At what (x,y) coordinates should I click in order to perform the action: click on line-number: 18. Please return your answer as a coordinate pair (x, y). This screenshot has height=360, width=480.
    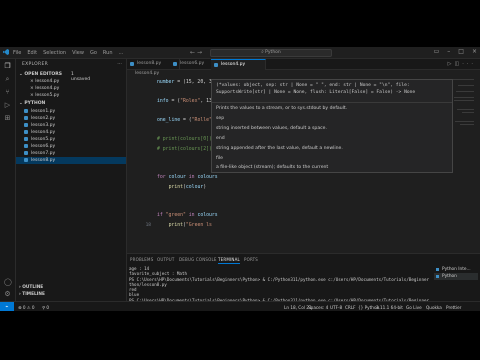
    Looking at the image, I should click on (148, 225).